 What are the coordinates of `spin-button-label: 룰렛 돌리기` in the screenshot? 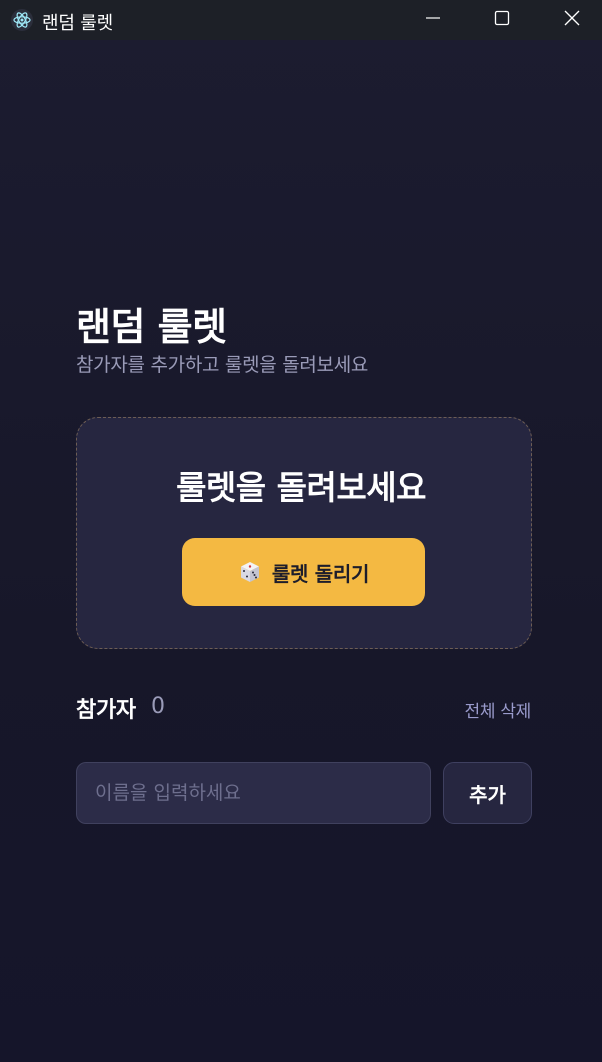 It's located at (320, 573).